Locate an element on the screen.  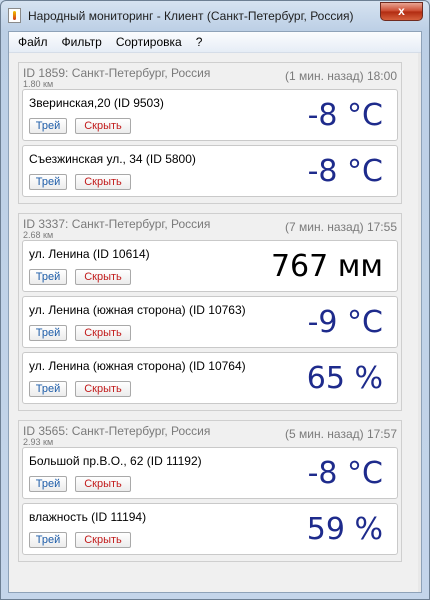
station-distance: 2.68 км is located at coordinates (38, 235).